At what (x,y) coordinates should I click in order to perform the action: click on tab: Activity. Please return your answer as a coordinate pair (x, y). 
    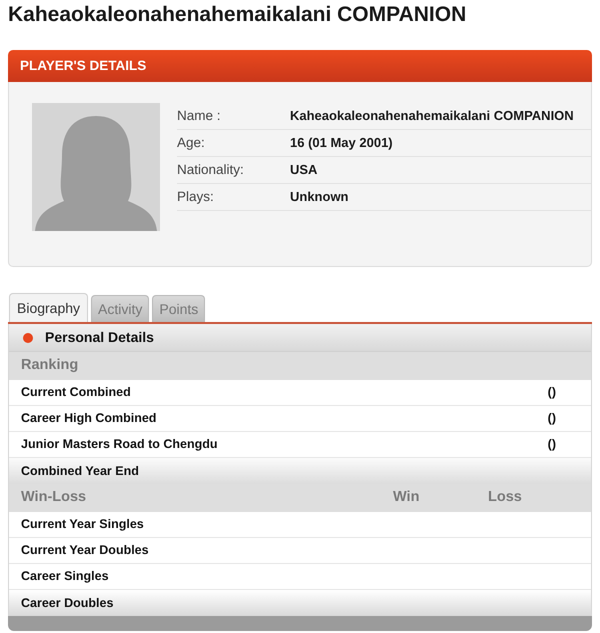
    Looking at the image, I should click on (120, 308).